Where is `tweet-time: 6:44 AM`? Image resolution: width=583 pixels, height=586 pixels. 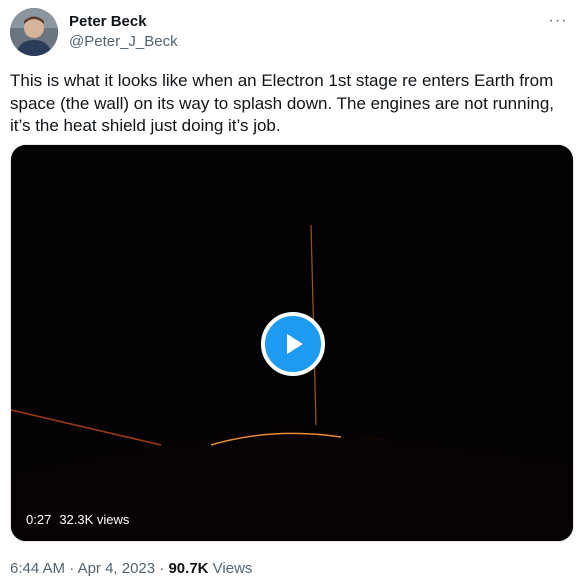
tweet-time: 6:44 AM is located at coordinates (37, 568).